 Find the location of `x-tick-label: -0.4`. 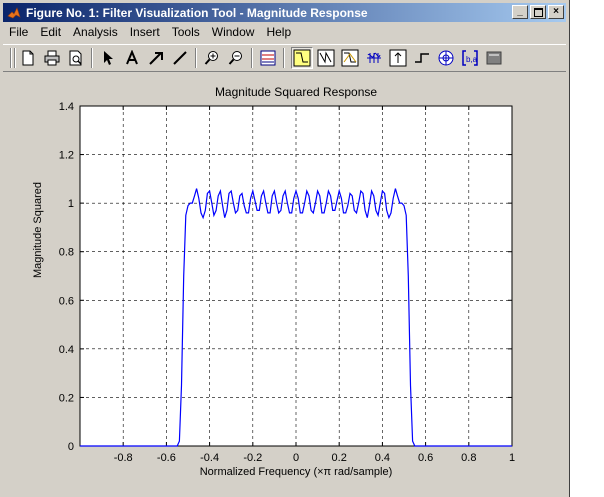

x-tick-label: -0.4 is located at coordinates (209, 458).